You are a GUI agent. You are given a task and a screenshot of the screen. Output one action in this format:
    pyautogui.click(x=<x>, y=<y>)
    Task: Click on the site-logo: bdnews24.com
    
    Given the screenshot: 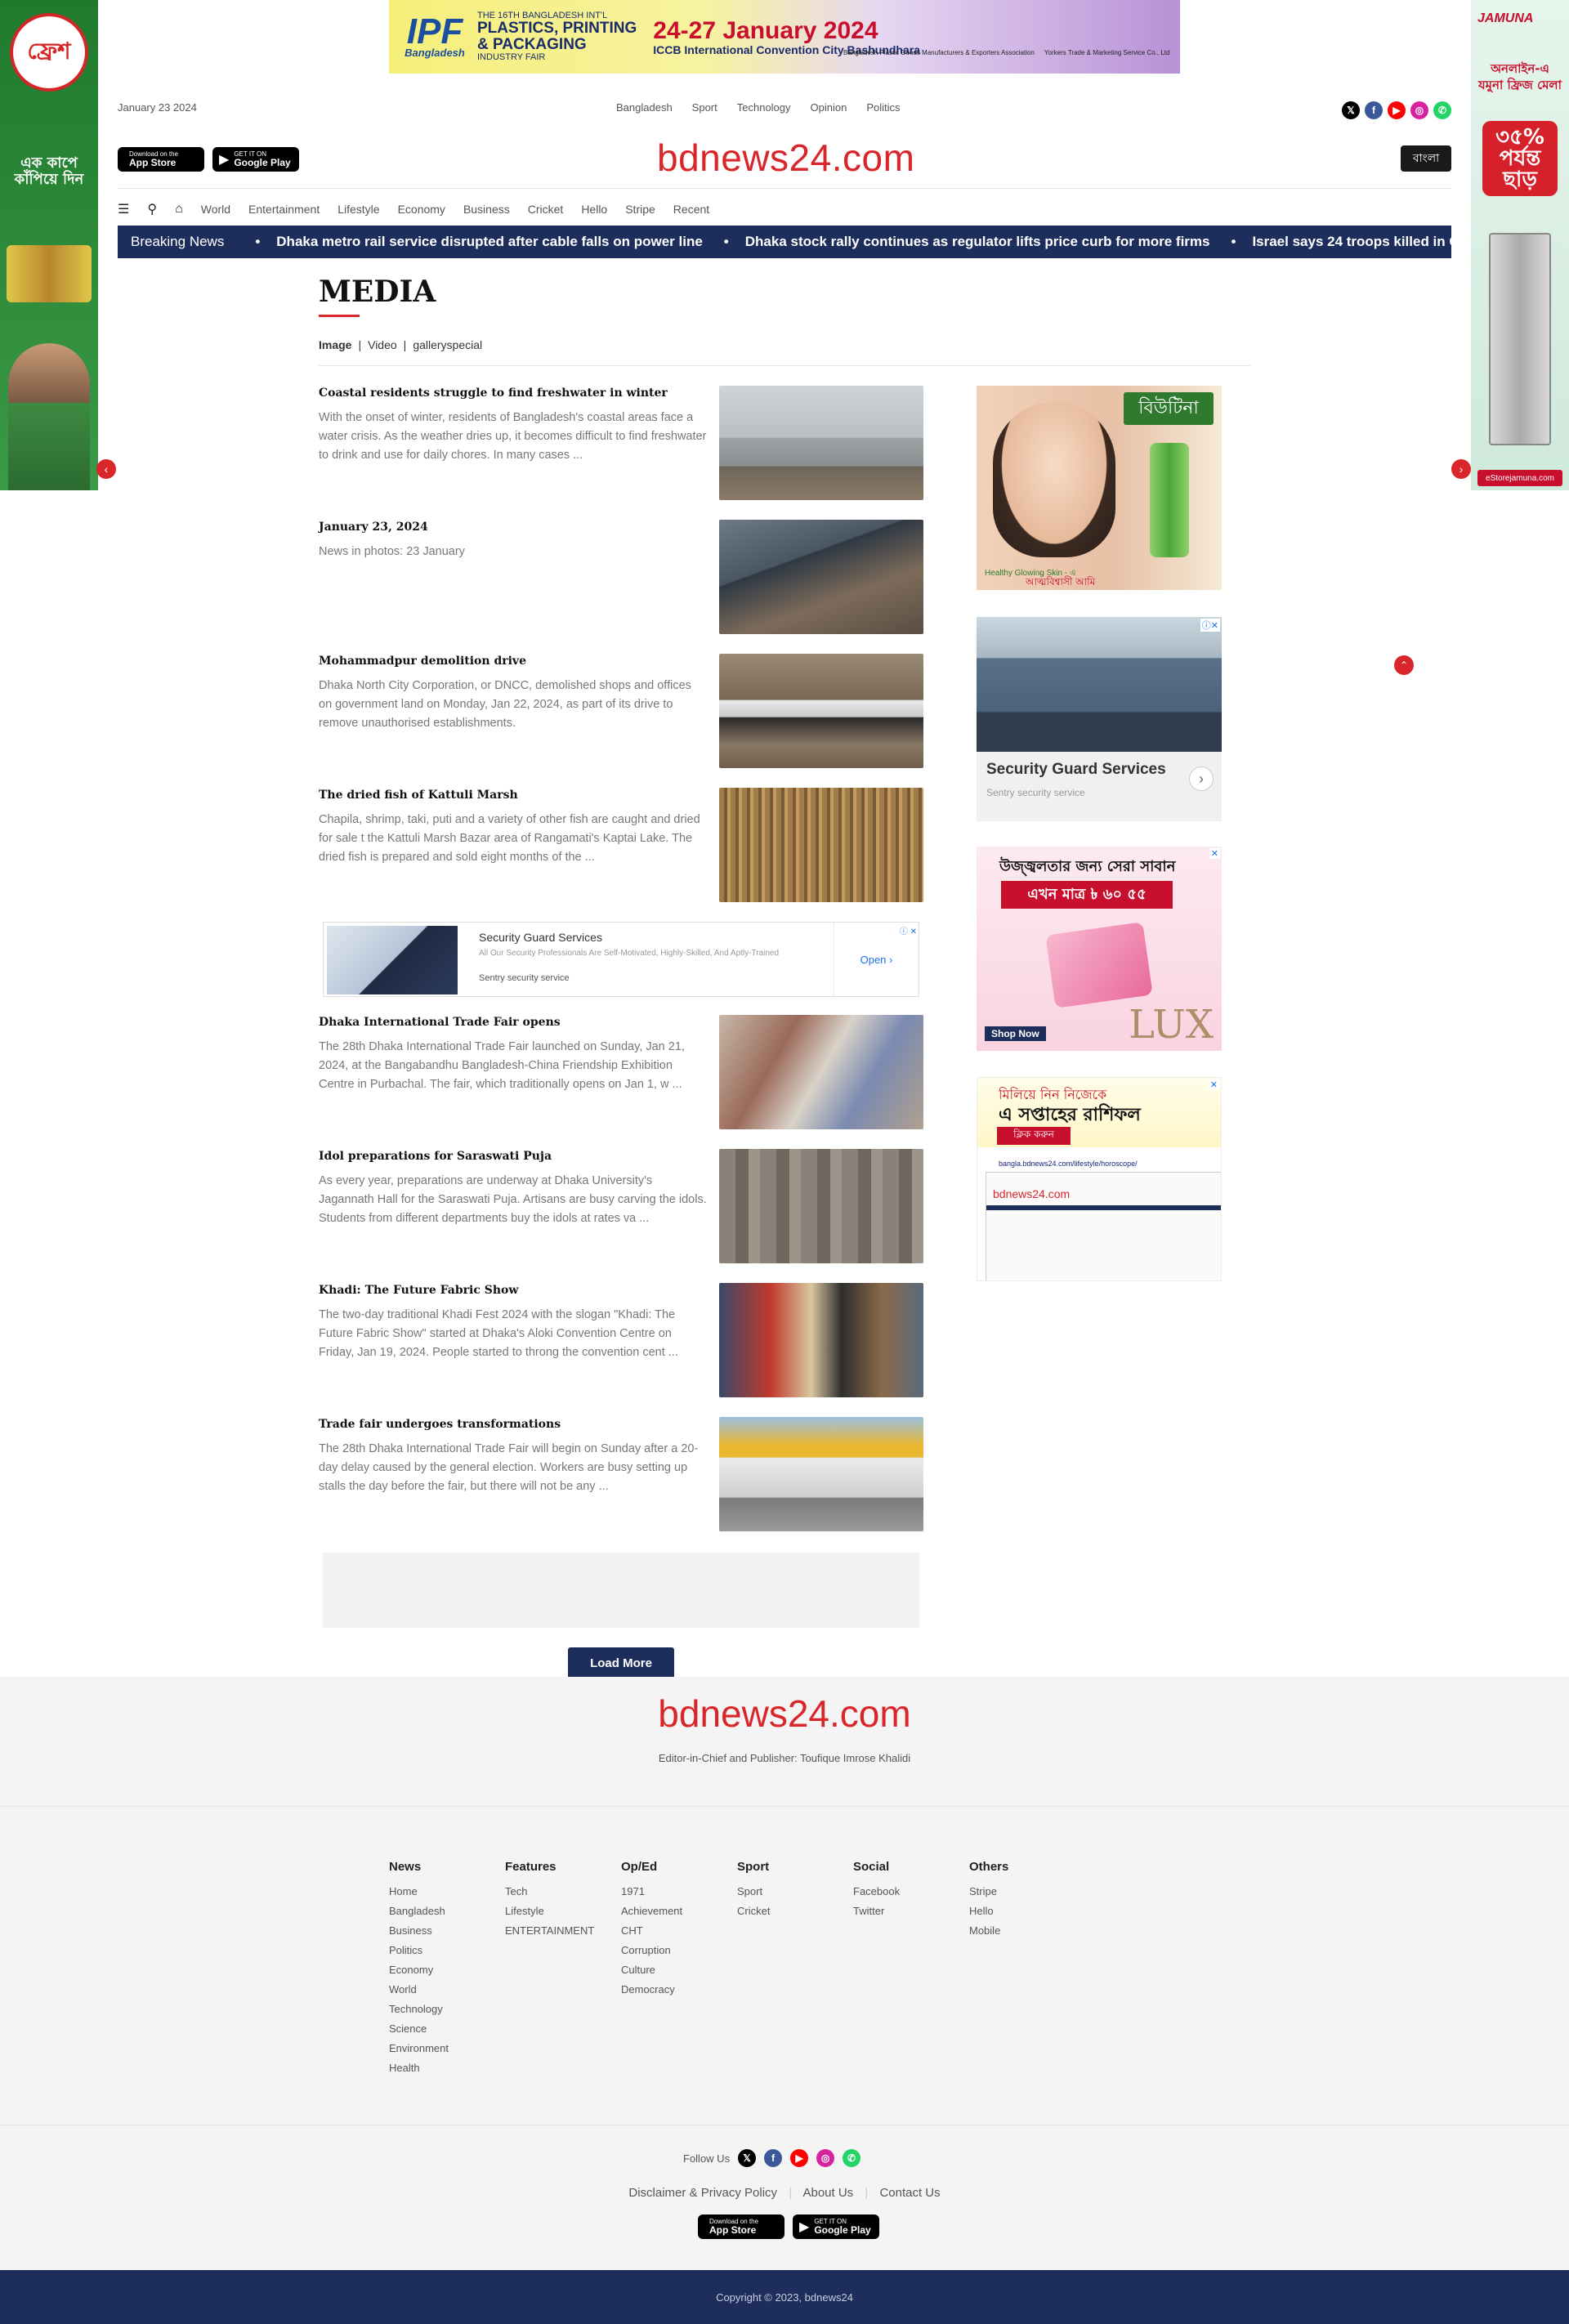 What is the action you would take?
    pyautogui.click(x=785, y=158)
    